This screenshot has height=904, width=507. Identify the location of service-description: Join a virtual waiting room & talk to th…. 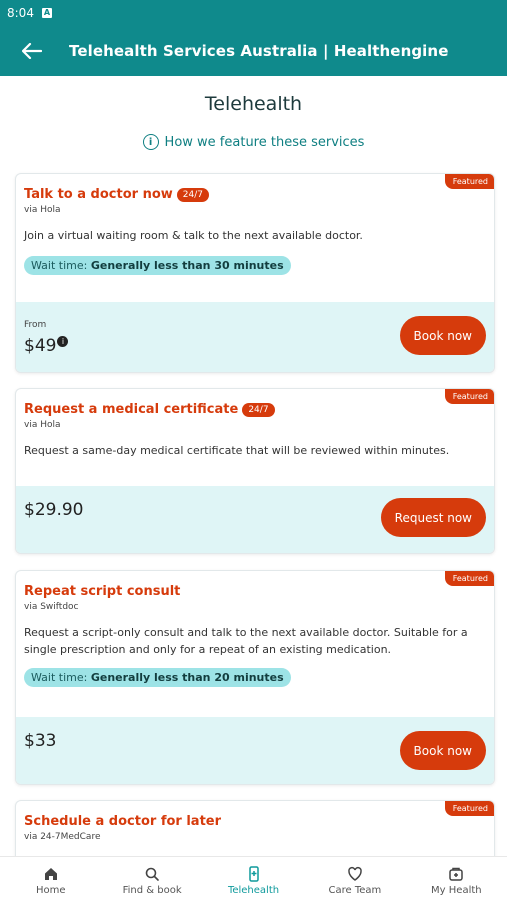
(193, 235).